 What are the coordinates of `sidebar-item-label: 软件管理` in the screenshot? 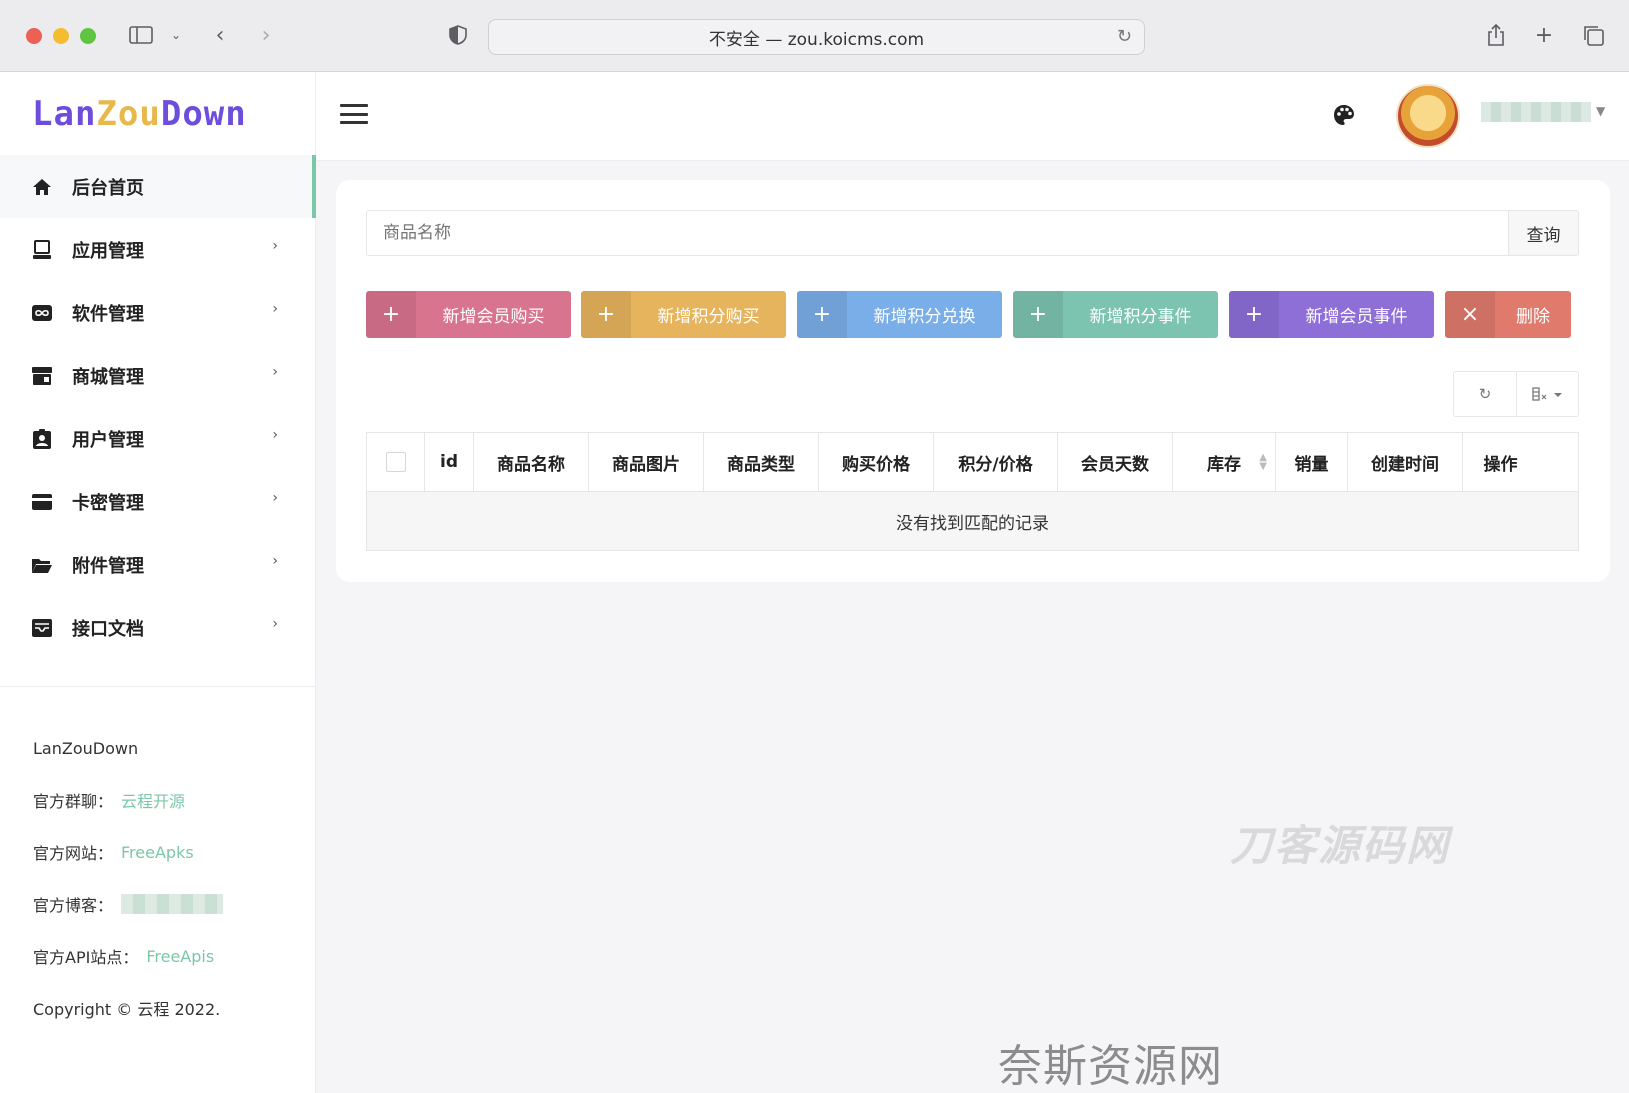 It's located at (108, 314).